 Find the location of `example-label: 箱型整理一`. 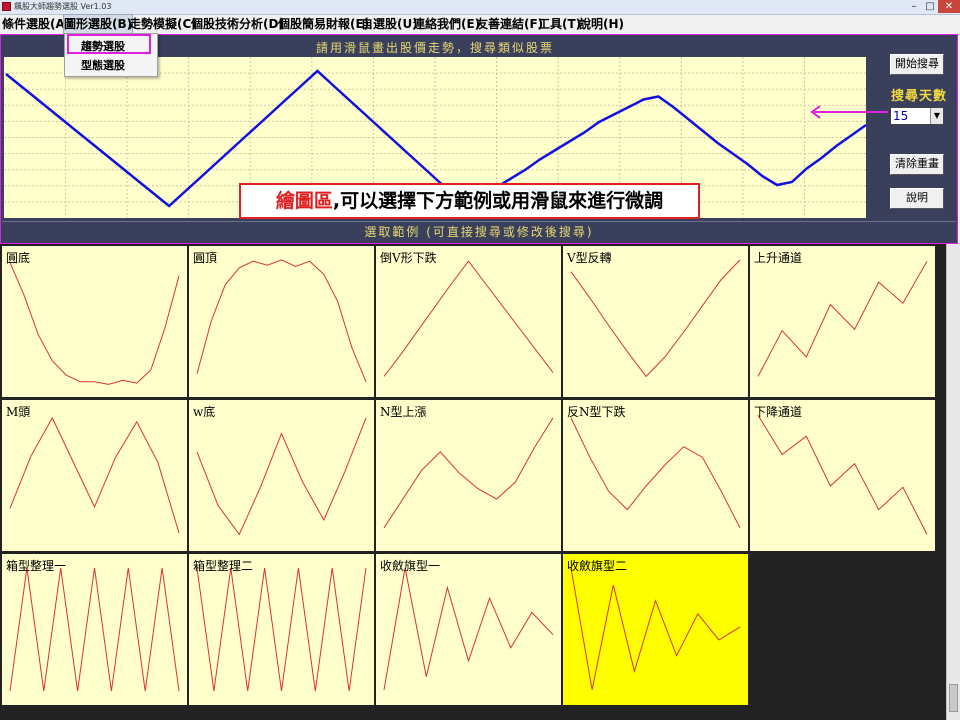

example-label: 箱型整理一 is located at coordinates (36, 566).